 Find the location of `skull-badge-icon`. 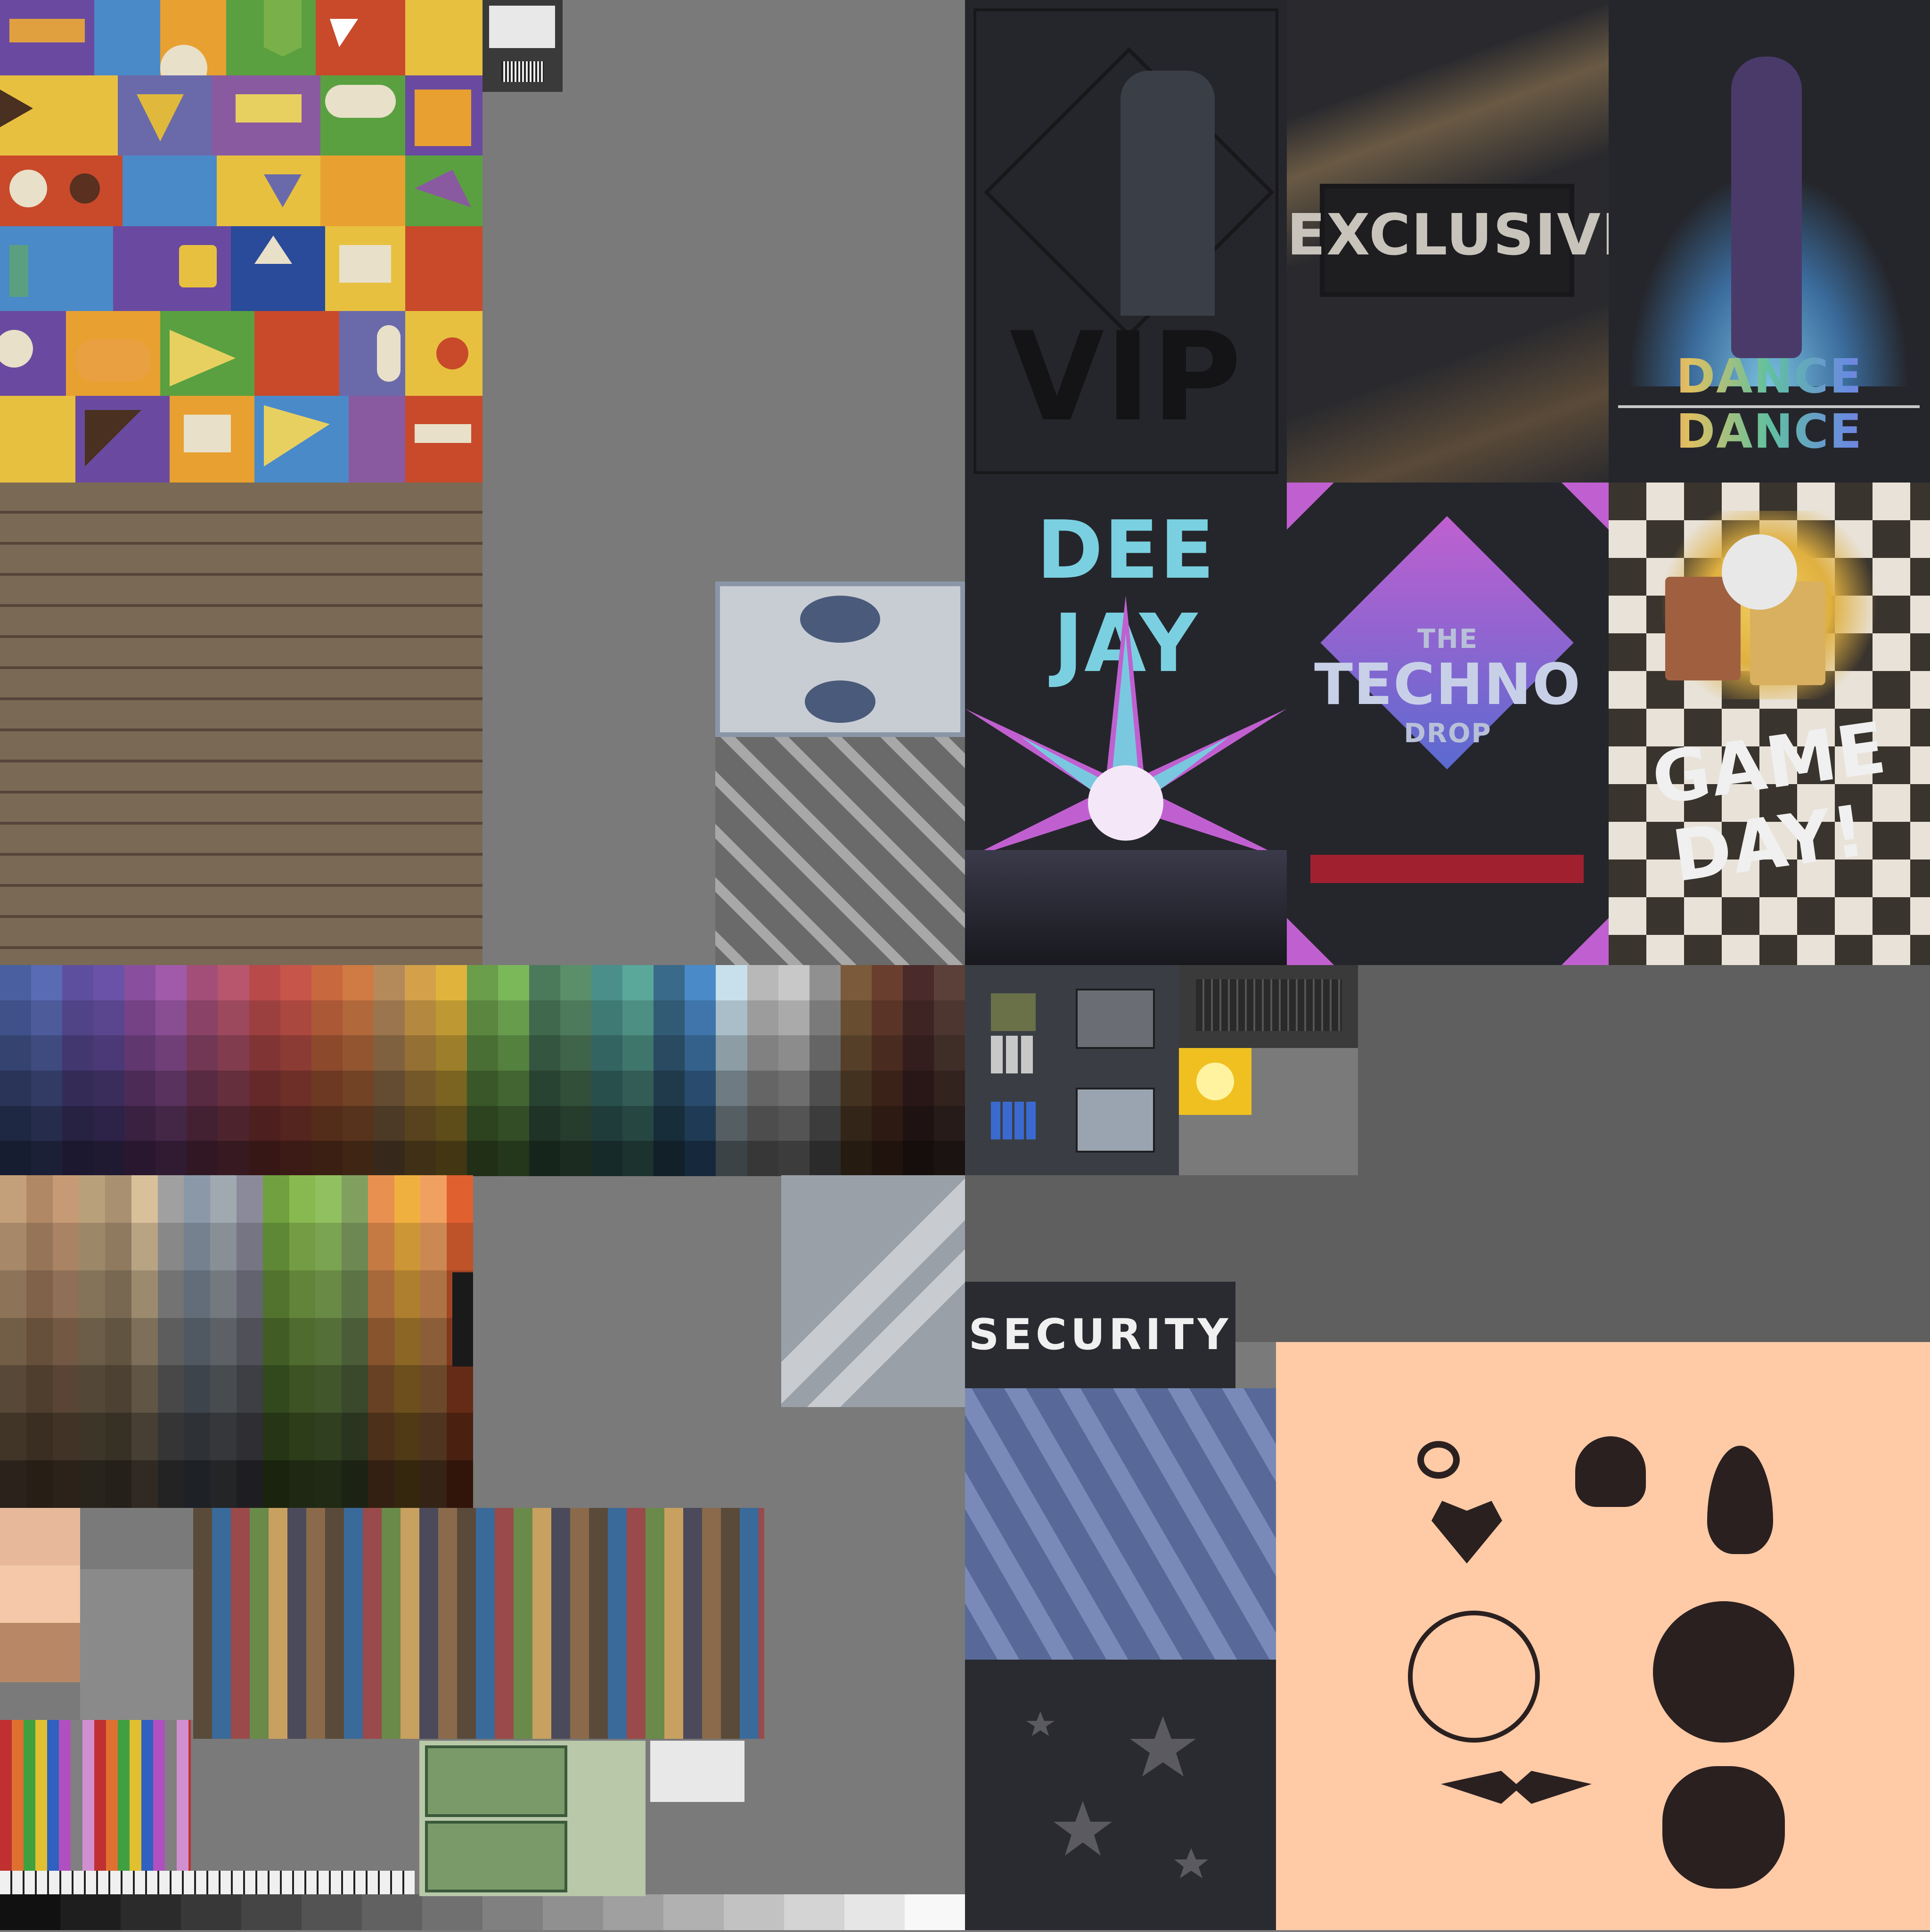

skull-badge-icon is located at coordinates (1723, 1827).